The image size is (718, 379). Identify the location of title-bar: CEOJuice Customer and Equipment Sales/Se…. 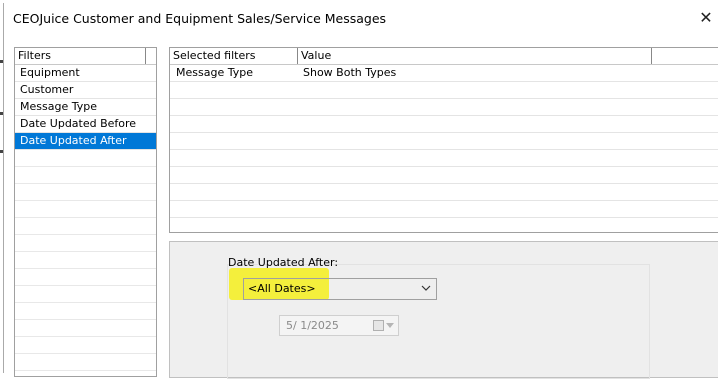
(361, 18).